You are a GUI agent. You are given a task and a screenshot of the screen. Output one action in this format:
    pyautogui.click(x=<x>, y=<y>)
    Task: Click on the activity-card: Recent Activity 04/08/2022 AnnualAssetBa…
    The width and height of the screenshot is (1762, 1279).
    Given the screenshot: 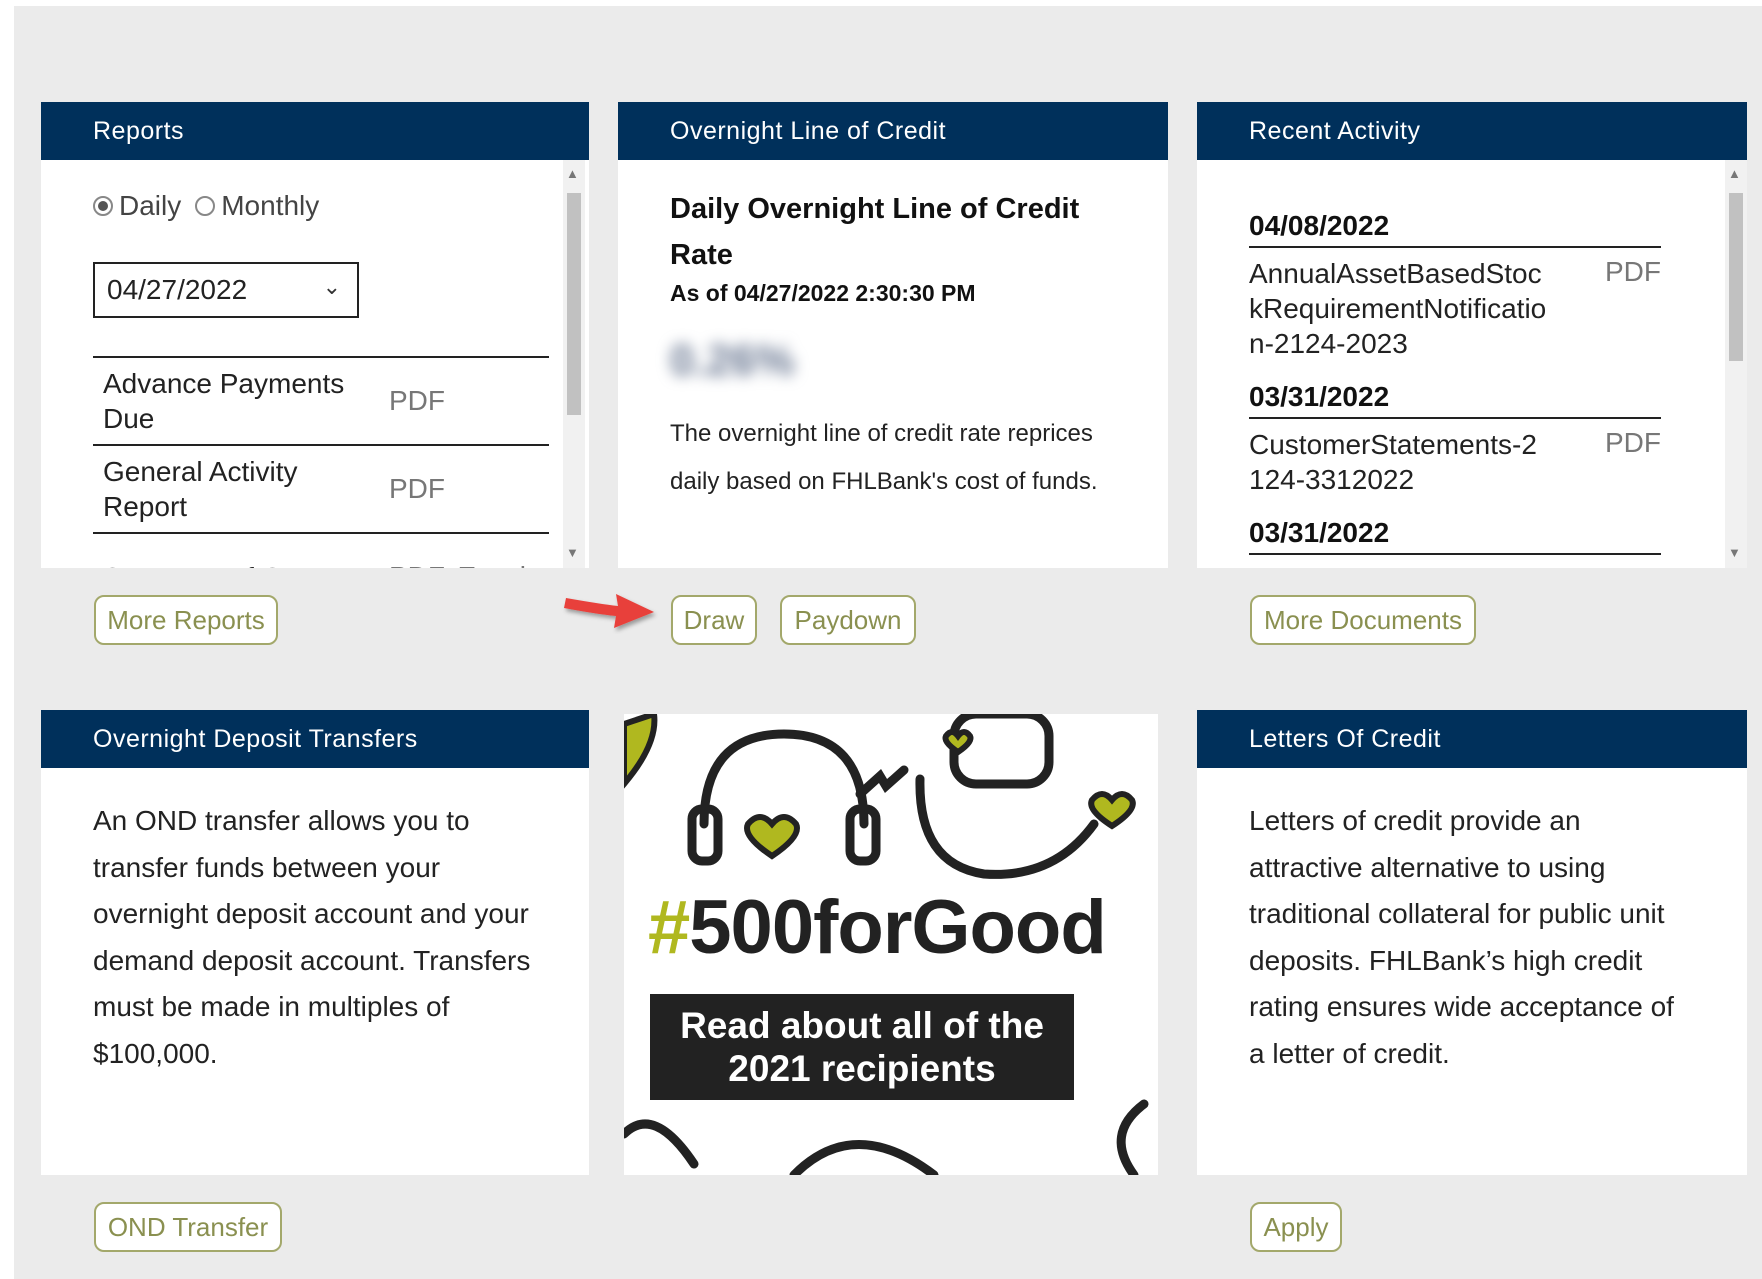 What is the action you would take?
    pyautogui.click(x=1472, y=335)
    